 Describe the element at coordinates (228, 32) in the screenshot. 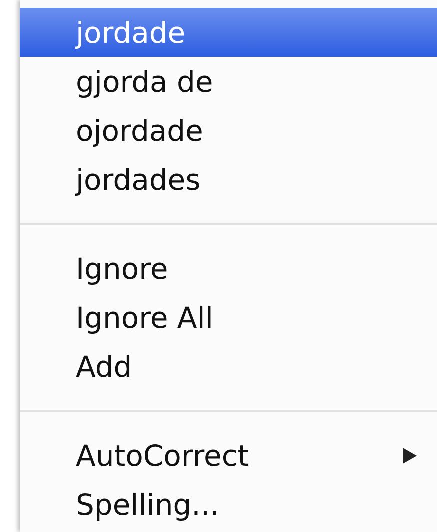

I see `menu-item: jordade` at that location.